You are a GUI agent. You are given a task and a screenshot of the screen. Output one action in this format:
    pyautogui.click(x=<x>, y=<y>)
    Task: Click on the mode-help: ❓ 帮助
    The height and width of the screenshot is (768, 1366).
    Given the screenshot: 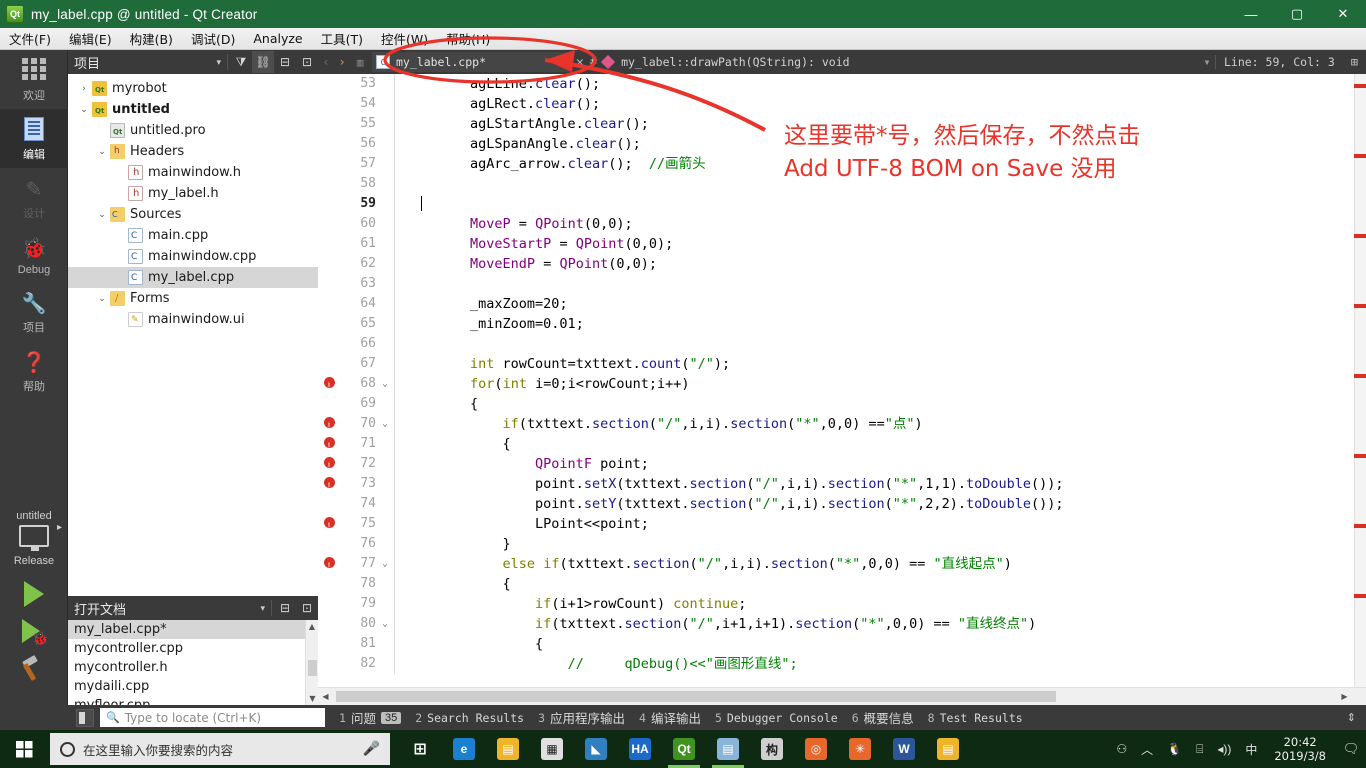 What is the action you would take?
    pyautogui.click(x=34, y=370)
    